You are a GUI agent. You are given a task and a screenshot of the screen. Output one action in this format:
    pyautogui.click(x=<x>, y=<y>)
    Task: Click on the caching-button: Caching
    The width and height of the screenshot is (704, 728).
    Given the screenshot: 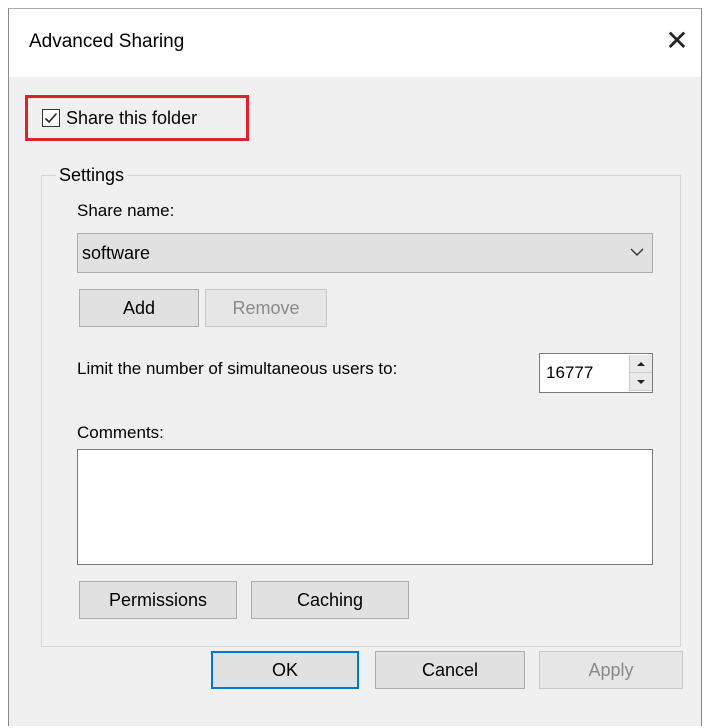 What is the action you would take?
    pyautogui.click(x=330, y=600)
    